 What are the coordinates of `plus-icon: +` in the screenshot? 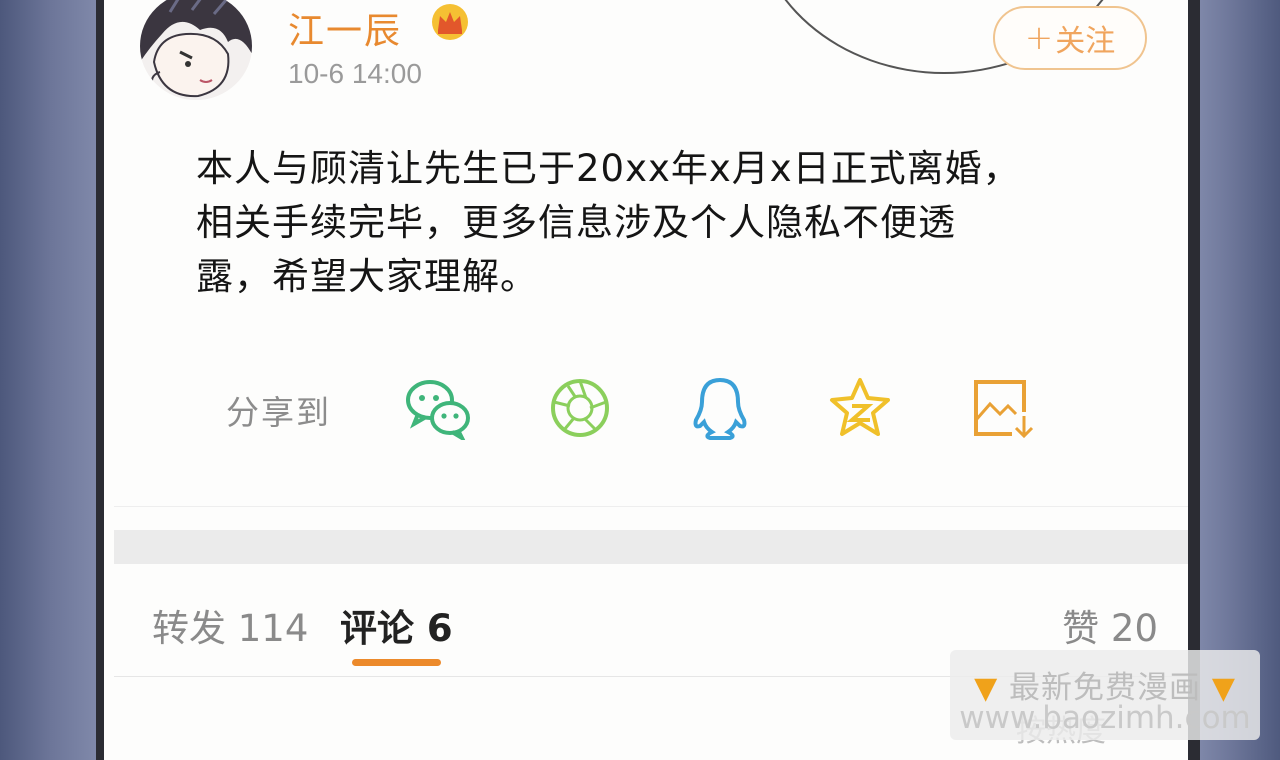 It's located at (1039, 38).